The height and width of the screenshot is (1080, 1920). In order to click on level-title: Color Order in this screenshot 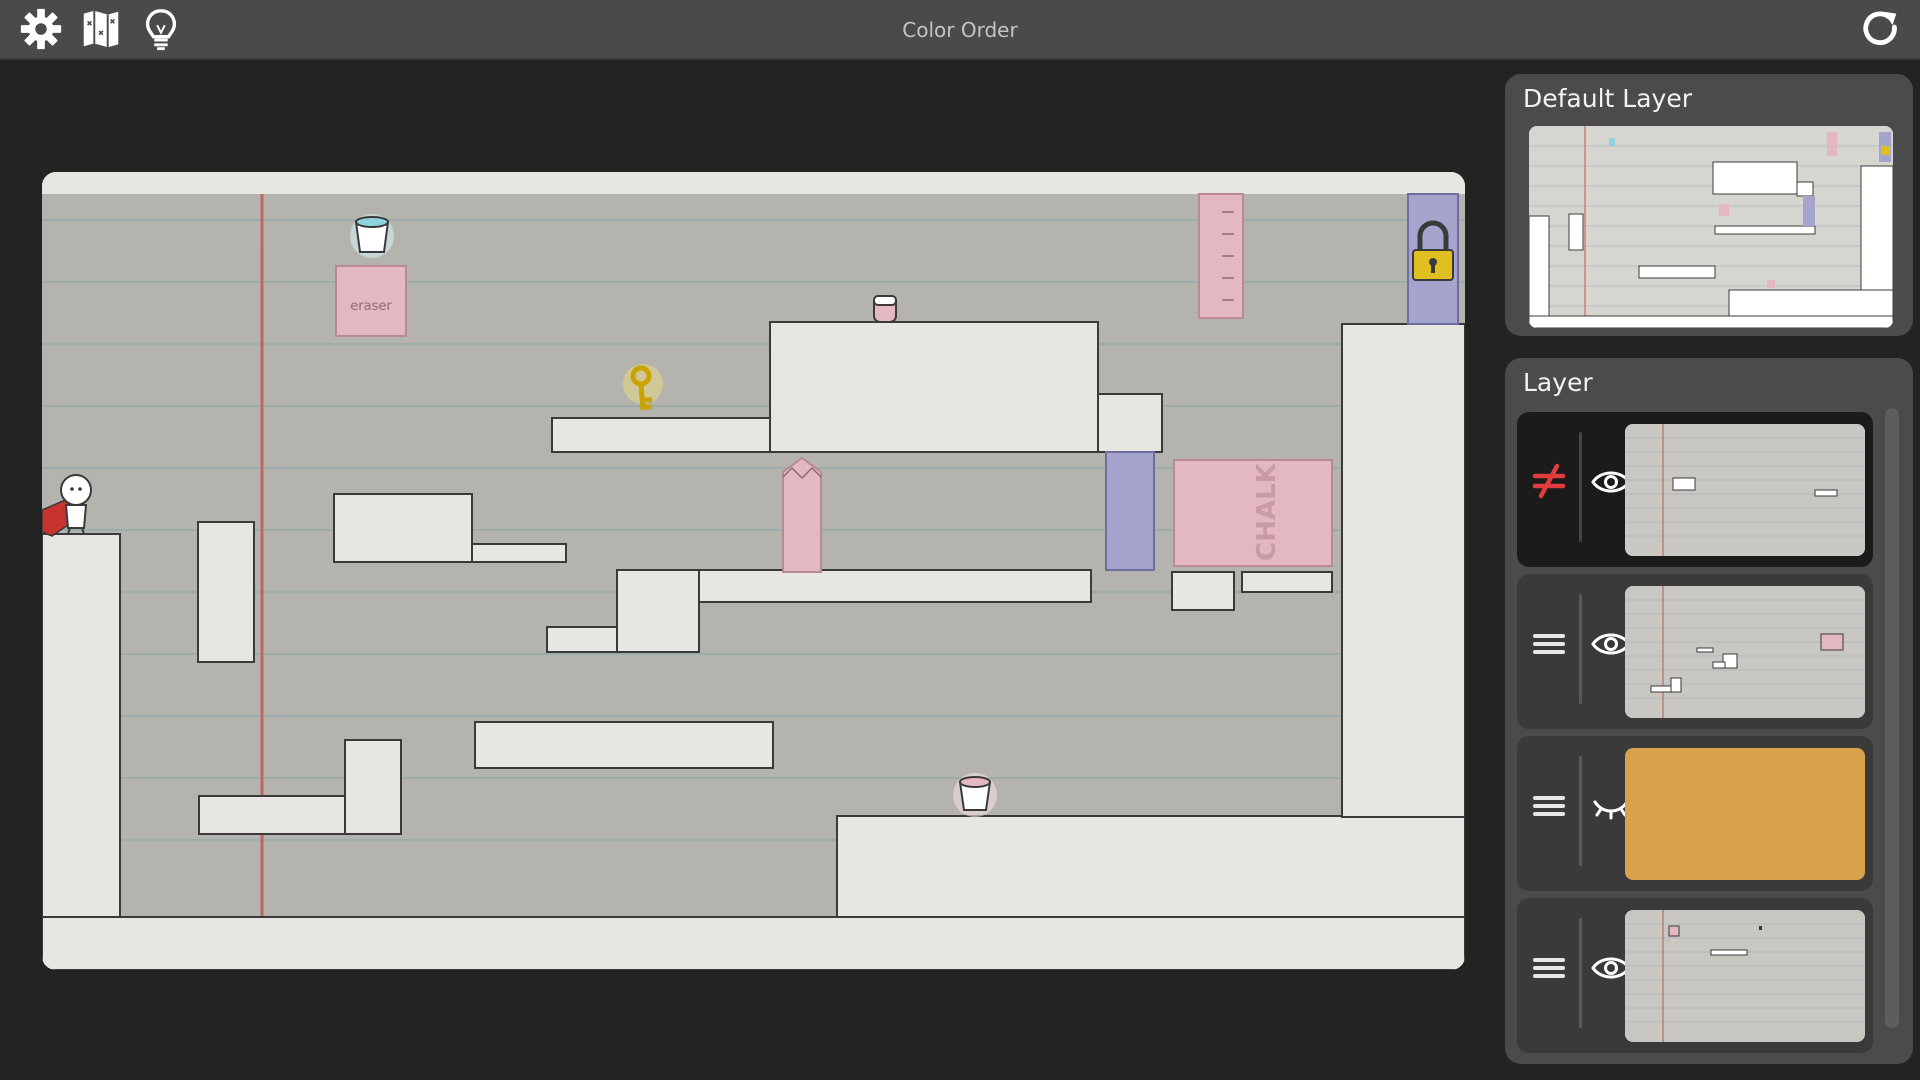, I will do `click(960, 30)`.